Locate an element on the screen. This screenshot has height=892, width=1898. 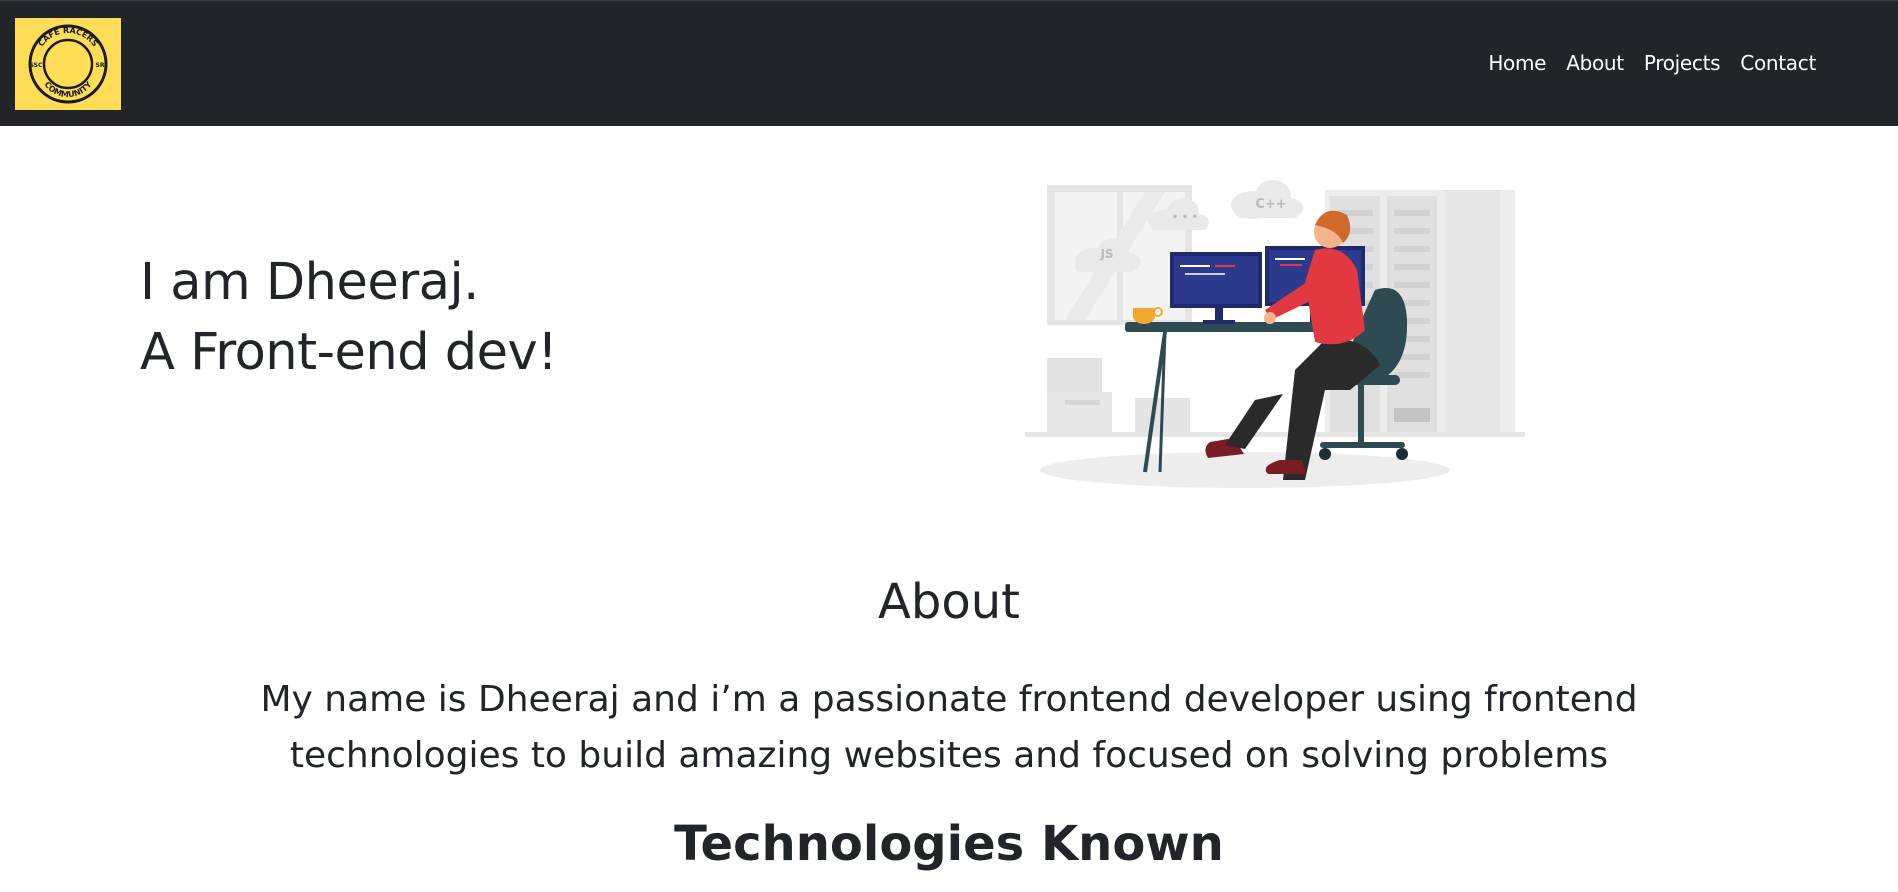
nav-link-about: About is located at coordinates (1595, 63).